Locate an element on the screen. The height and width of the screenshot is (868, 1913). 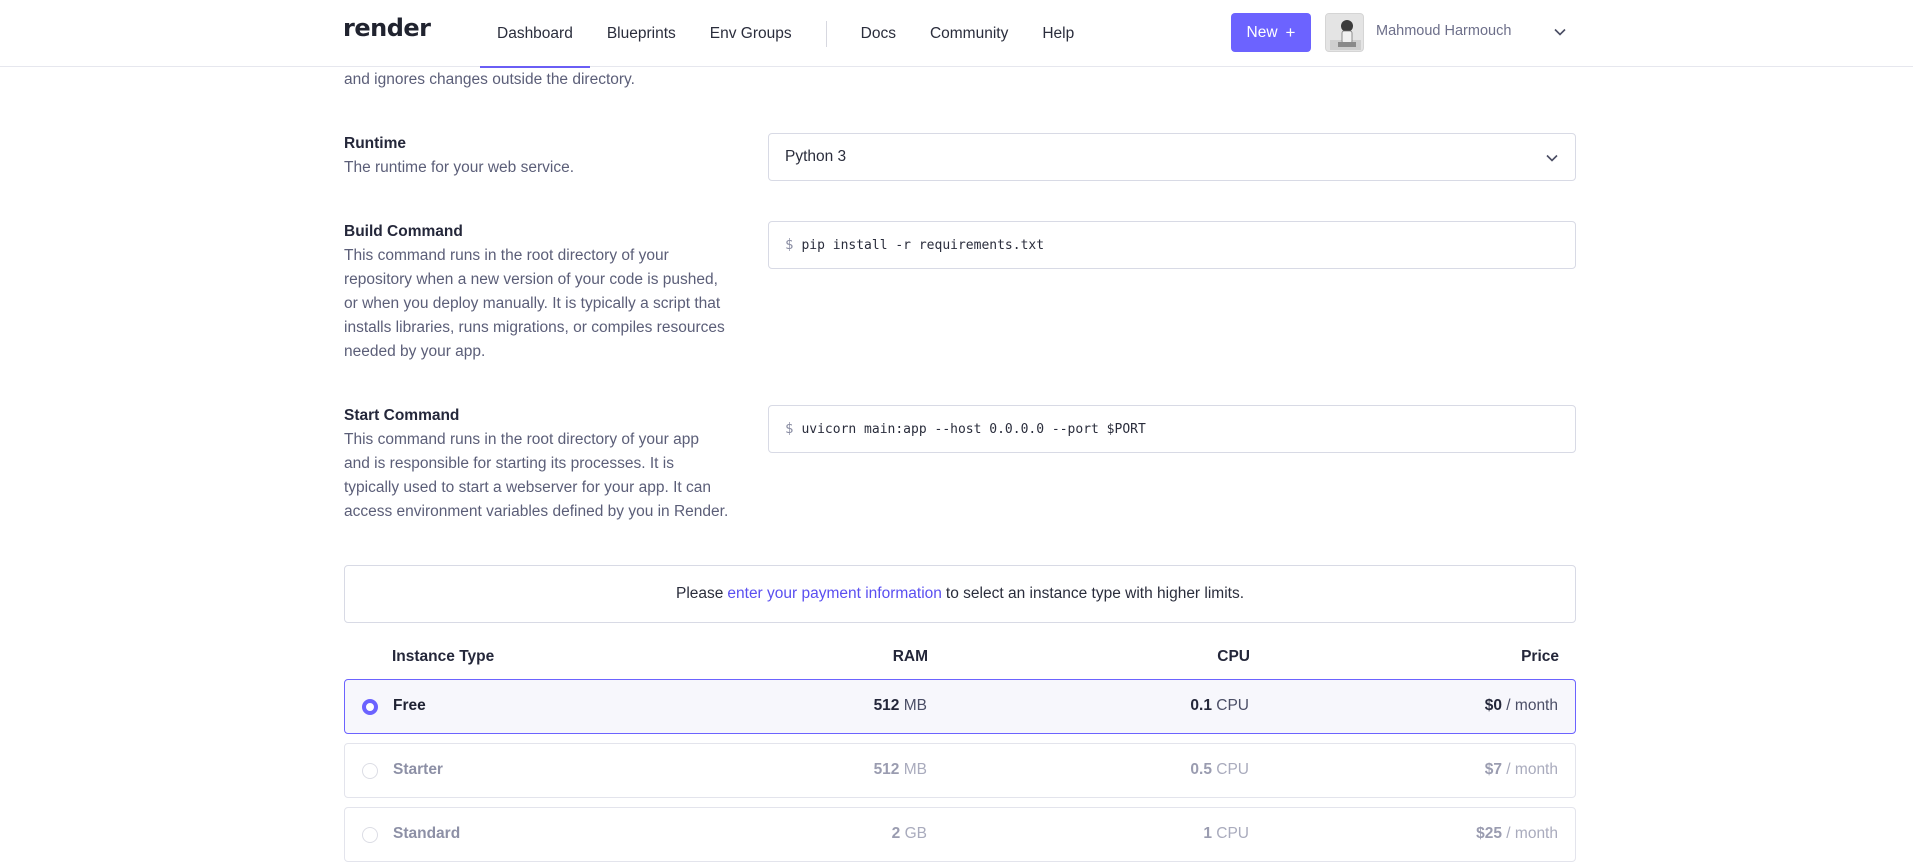
instance-name: Standard is located at coordinates (427, 833).